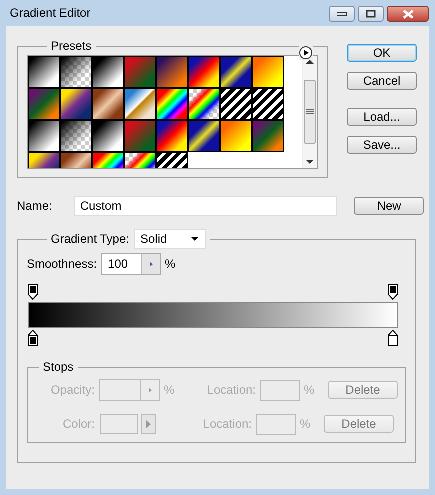 Image resolution: width=435 pixels, height=495 pixels. I want to click on smoothness-field: 100, so click(131, 264).